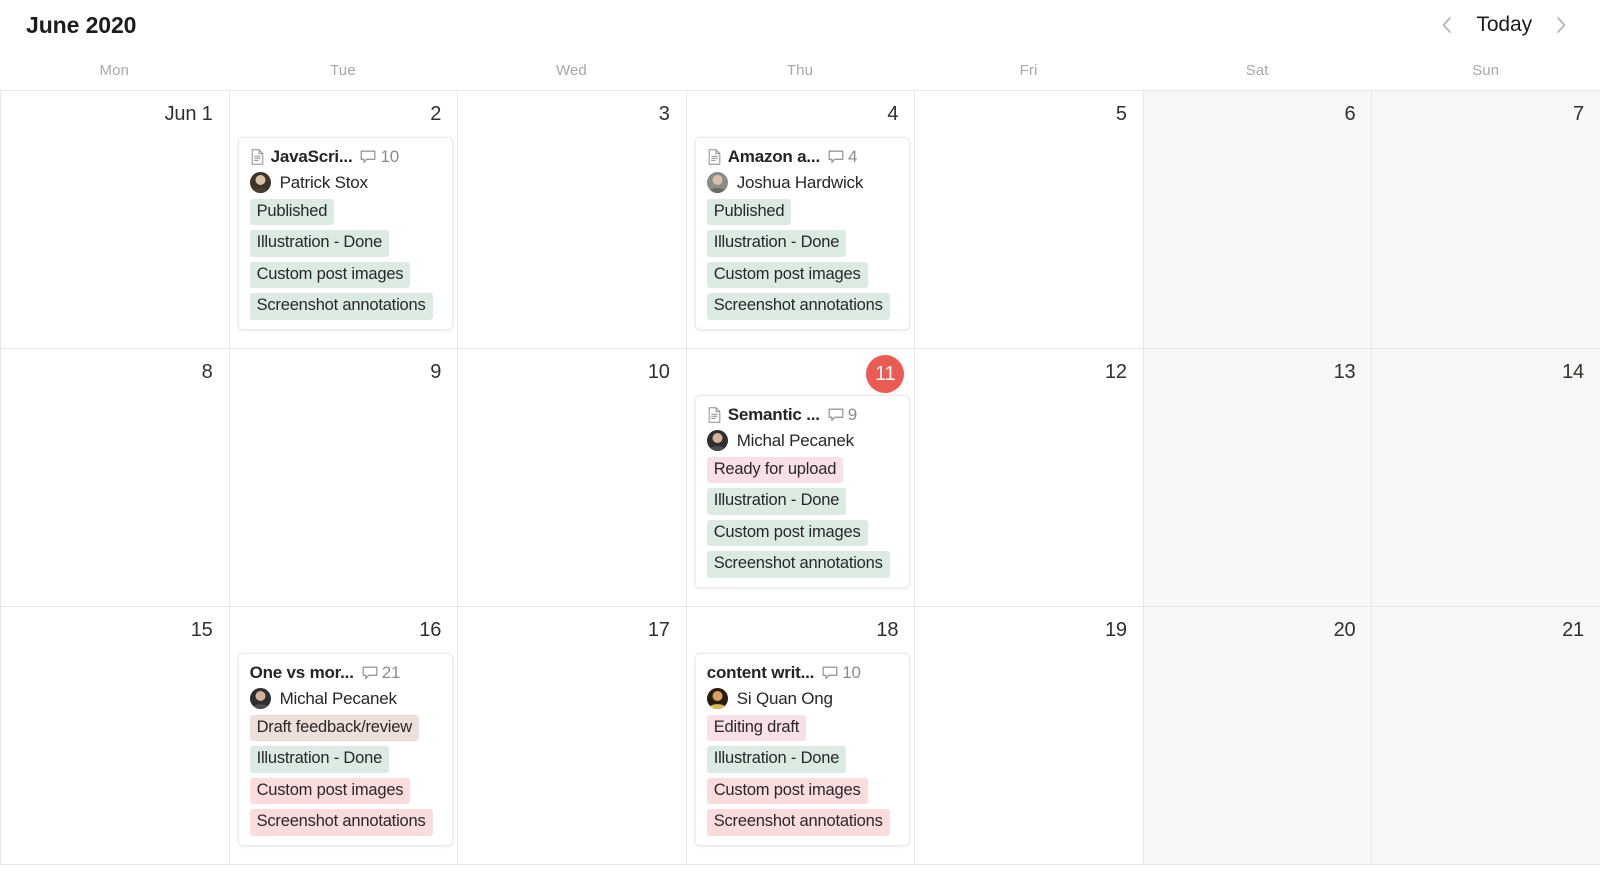  What do you see at coordinates (114, 477) in the screenshot?
I see `day-cell-8: 8` at bounding box center [114, 477].